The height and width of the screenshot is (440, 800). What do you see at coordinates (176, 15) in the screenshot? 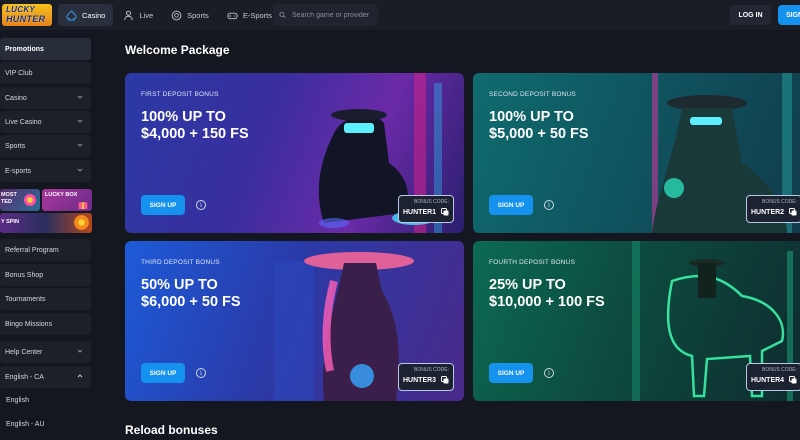
I see `ball-icon` at bounding box center [176, 15].